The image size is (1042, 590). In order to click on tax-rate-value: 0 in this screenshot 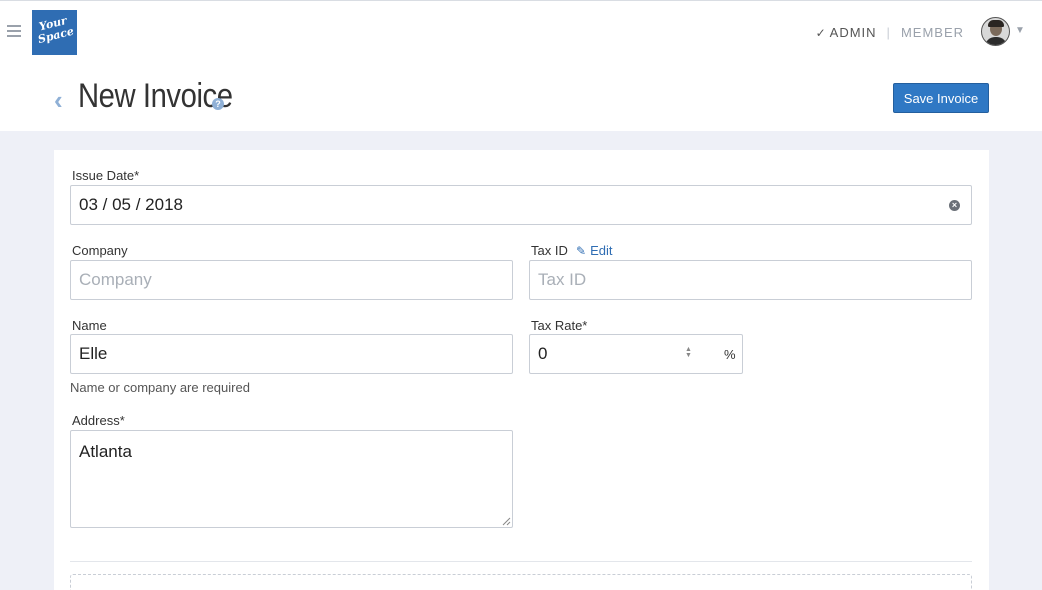, I will do `click(543, 353)`.